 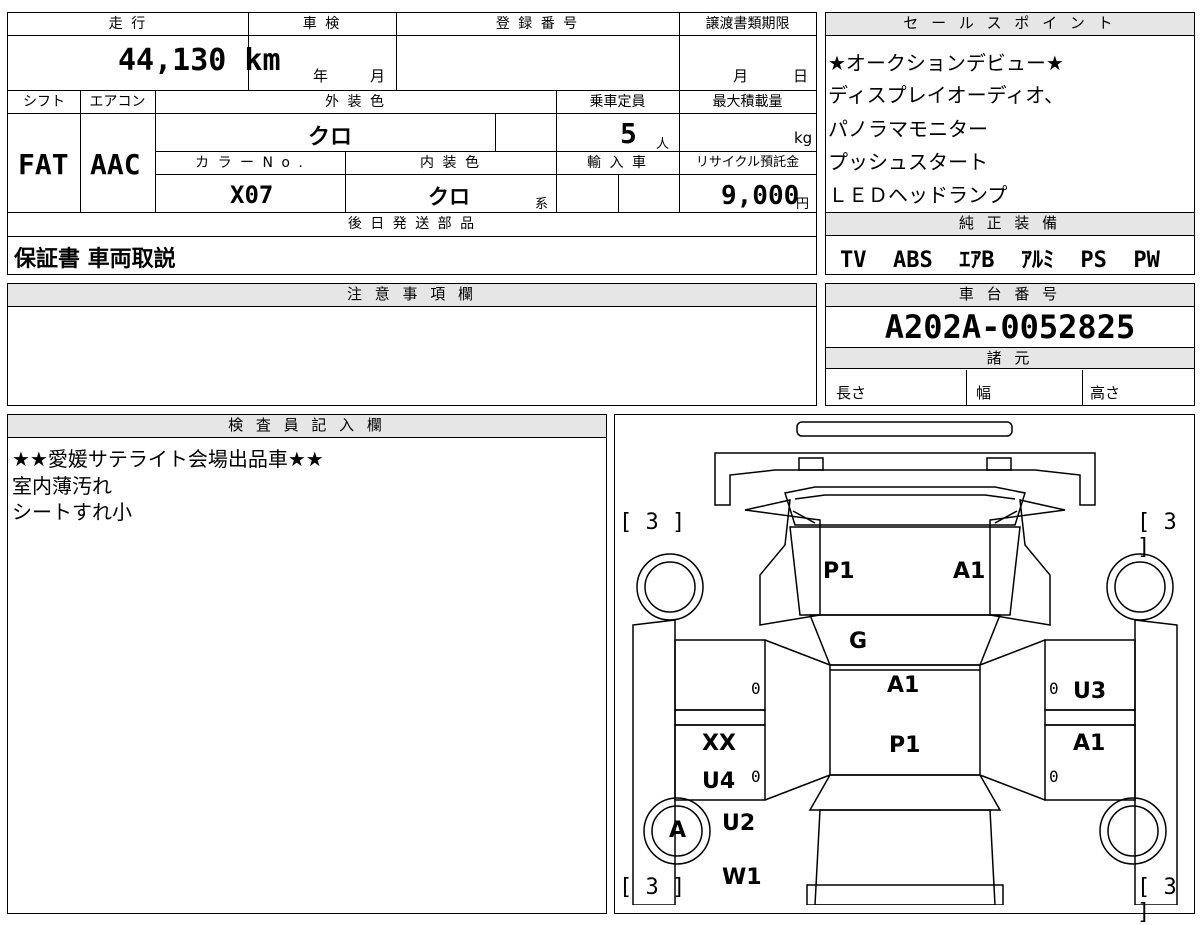 What do you see at coordinates (652, 522) in the screenshot?
I see `tire-grade-front-left: [ 3 ]` at bounding box center [652, 522].